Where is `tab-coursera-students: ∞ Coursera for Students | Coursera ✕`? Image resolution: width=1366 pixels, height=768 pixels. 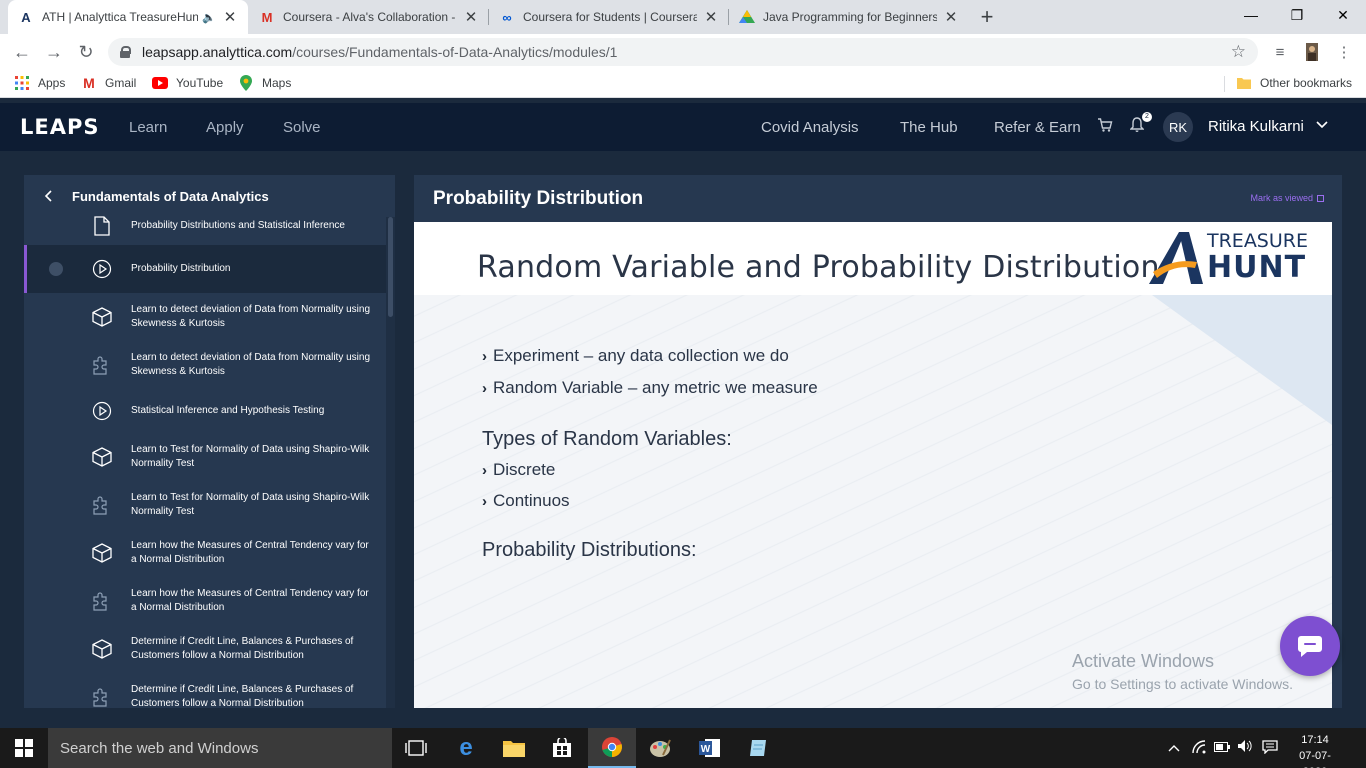
tab-coursera-students: ∞ Coursera for Students | Coursera ✕ is located at coordinates (609, 17).